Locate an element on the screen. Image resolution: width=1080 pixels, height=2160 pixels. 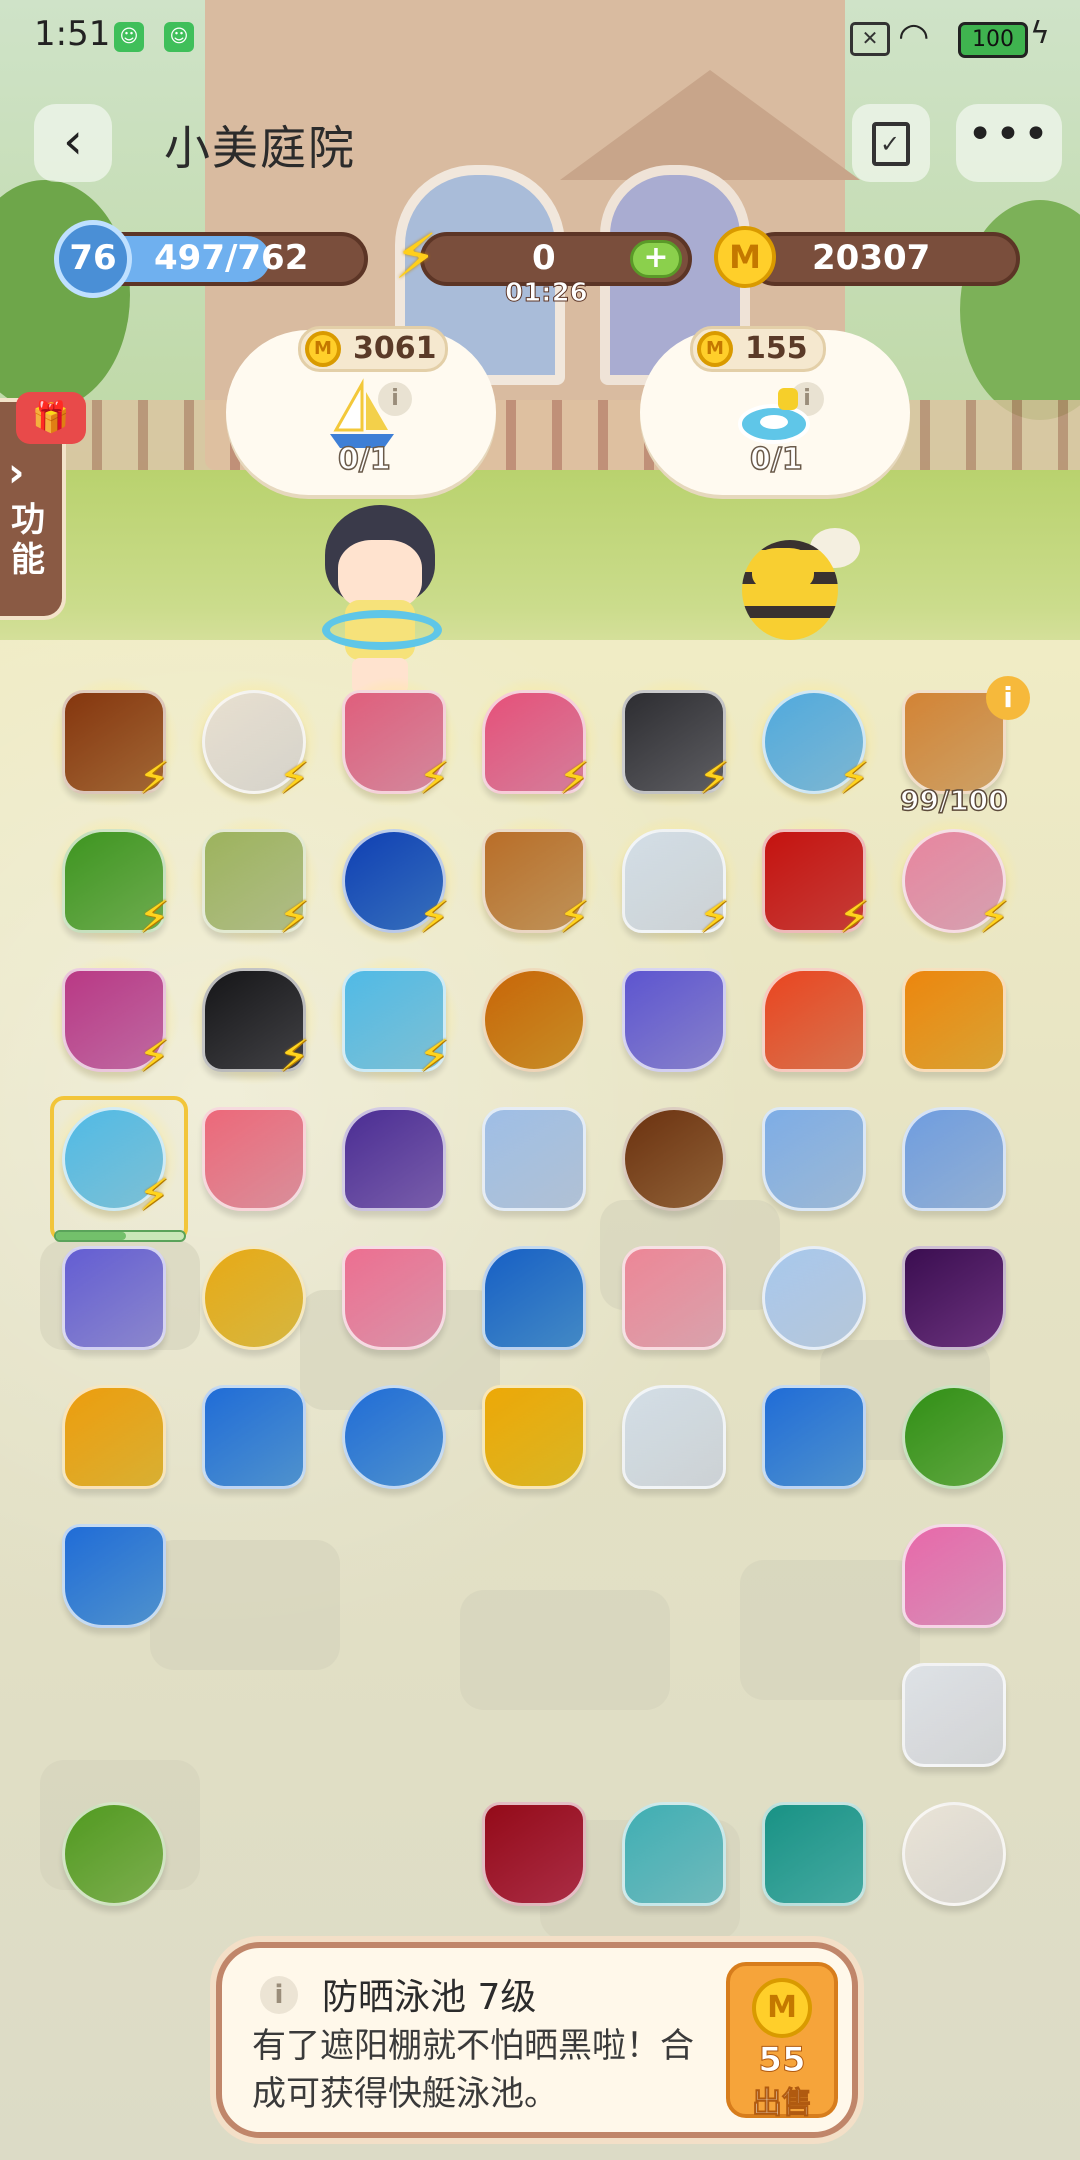
lettuce-icon is located at coordinates (954, 1437).